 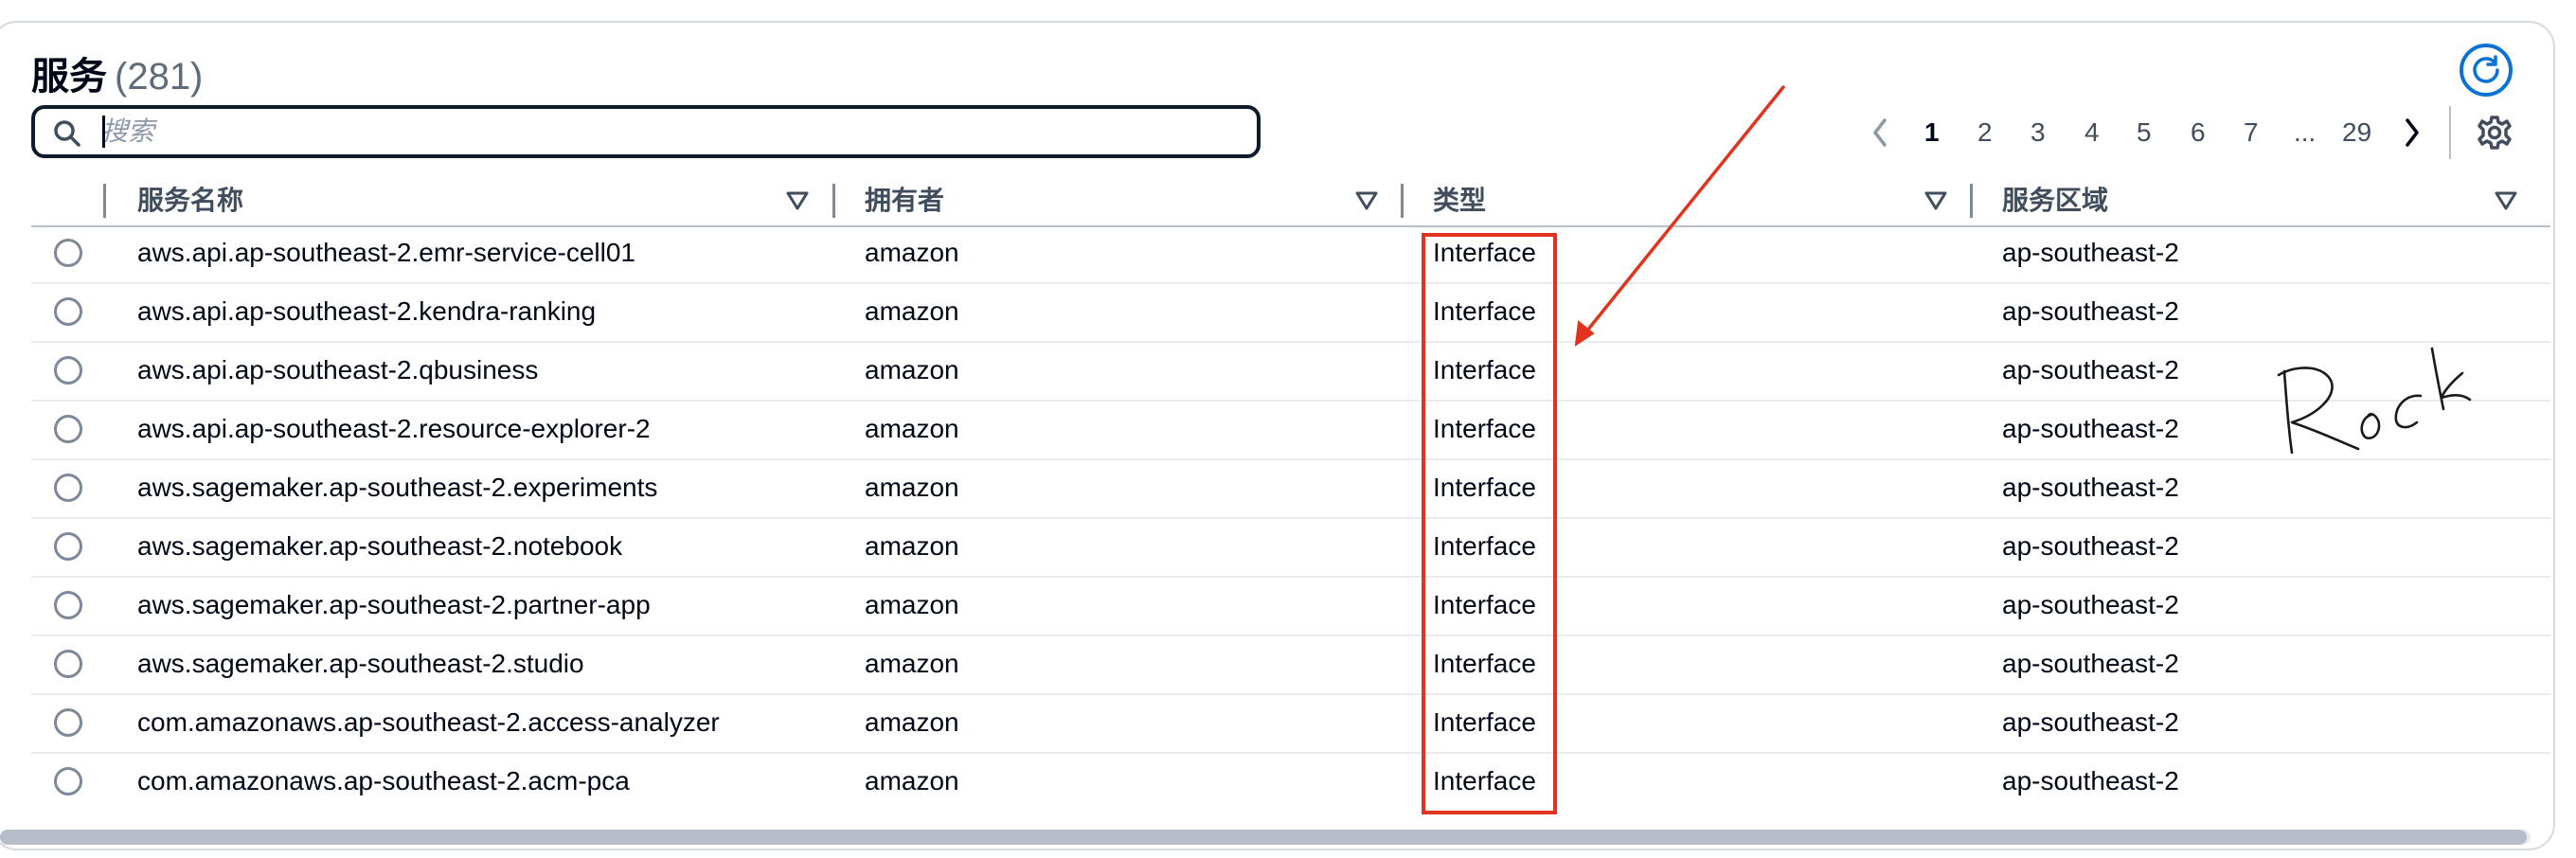 What do you see at coordinates (360, 663) in the screenshot?
I see `service-name-cell: aws.sagemaker.ap-southeast-2.studio` at bounding box center [360, 663].